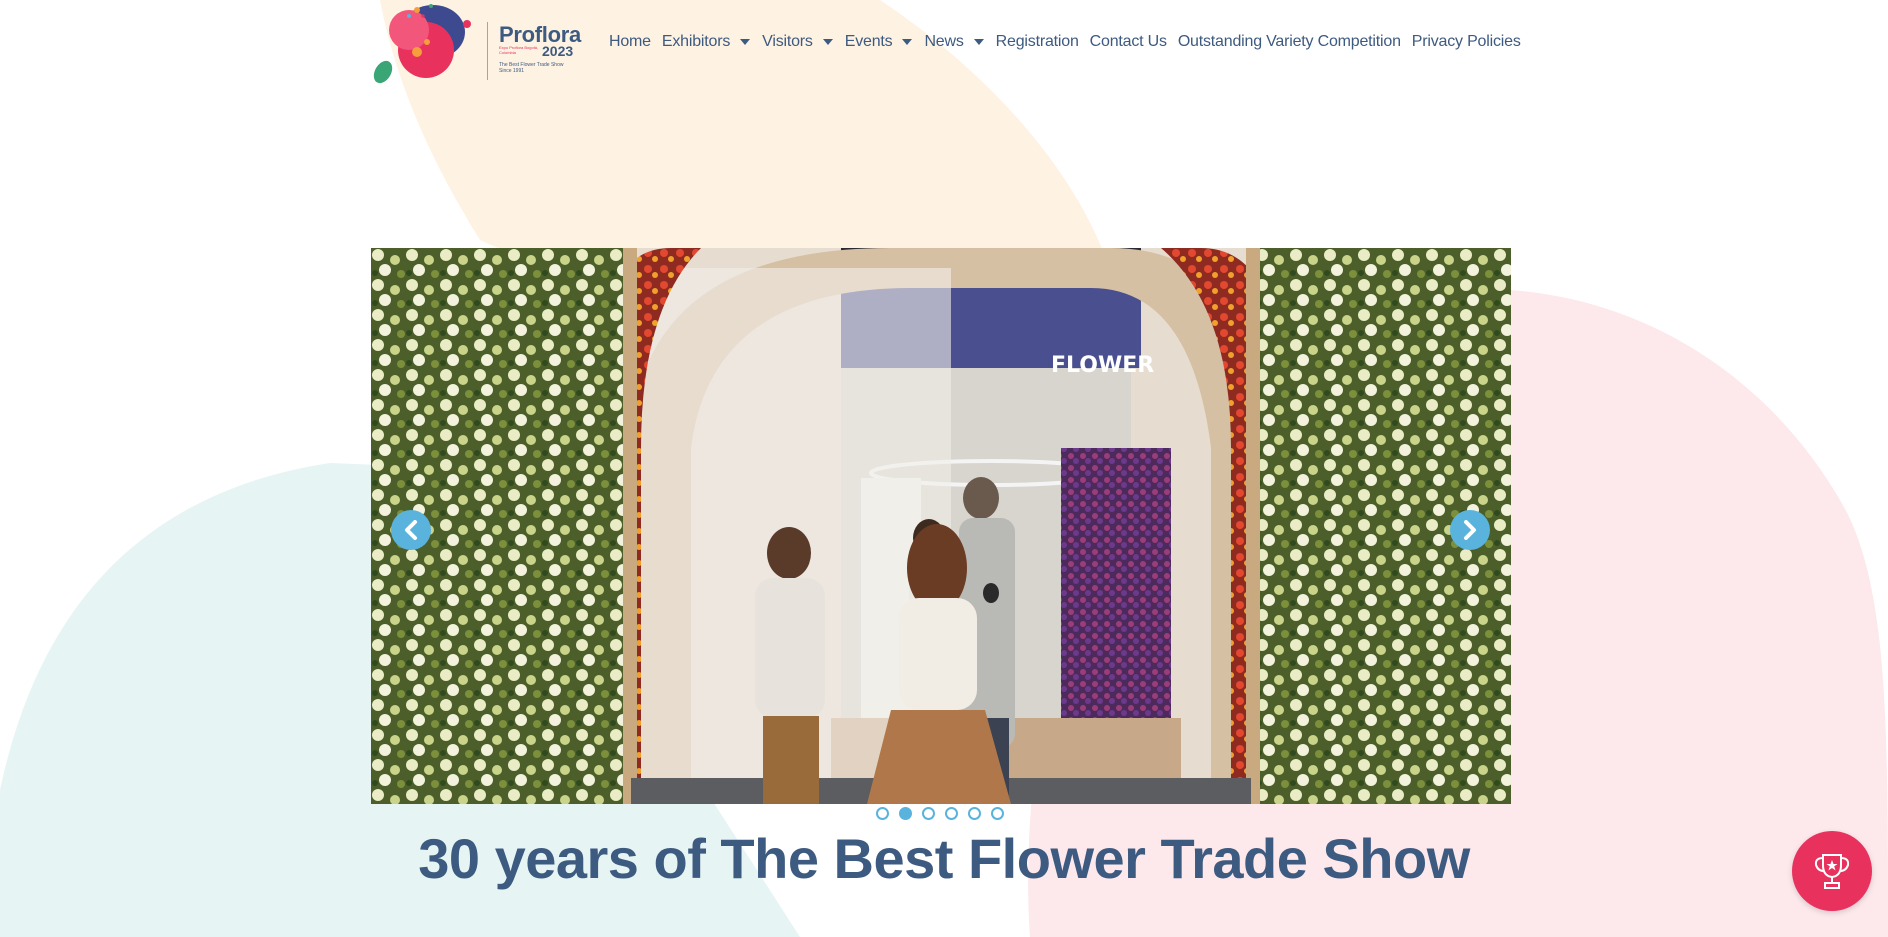  I want to click on nav-privacy-policies: Privacy Policies, so click(1466, 42).